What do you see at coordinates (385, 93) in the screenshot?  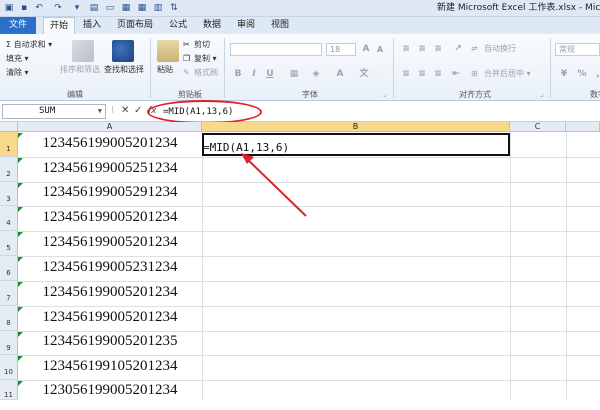 I see `font-dialog-launcher-icon: ⌟` at bounding box center [385, 93].